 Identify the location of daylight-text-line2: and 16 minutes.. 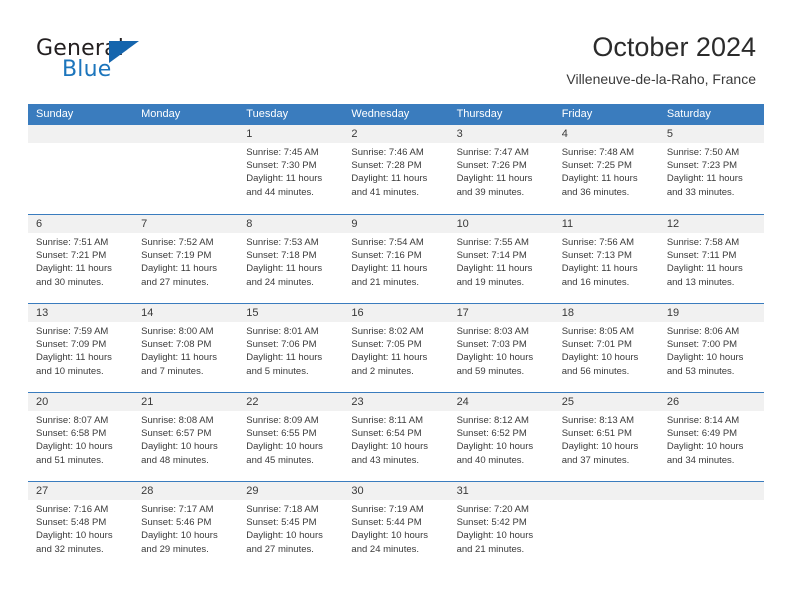
(595, 282).